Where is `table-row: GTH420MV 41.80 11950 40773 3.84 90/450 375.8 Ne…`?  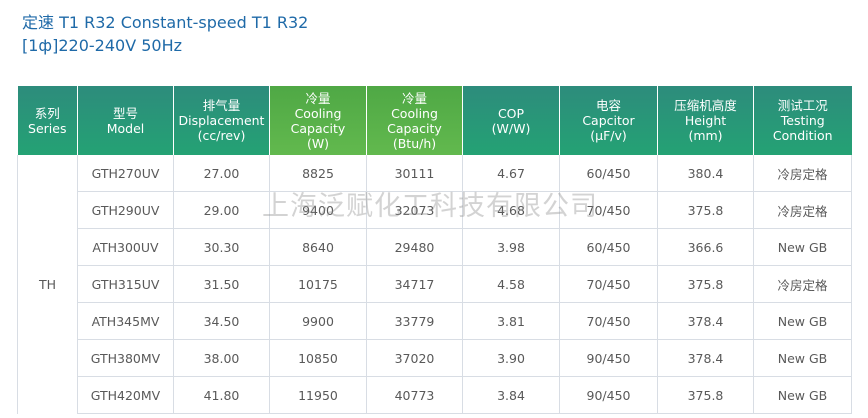
table-row: GTH420MV 41.80 11950 40773 3.84 90/450 375.8 Ne… is located at coordinates (435, 395).